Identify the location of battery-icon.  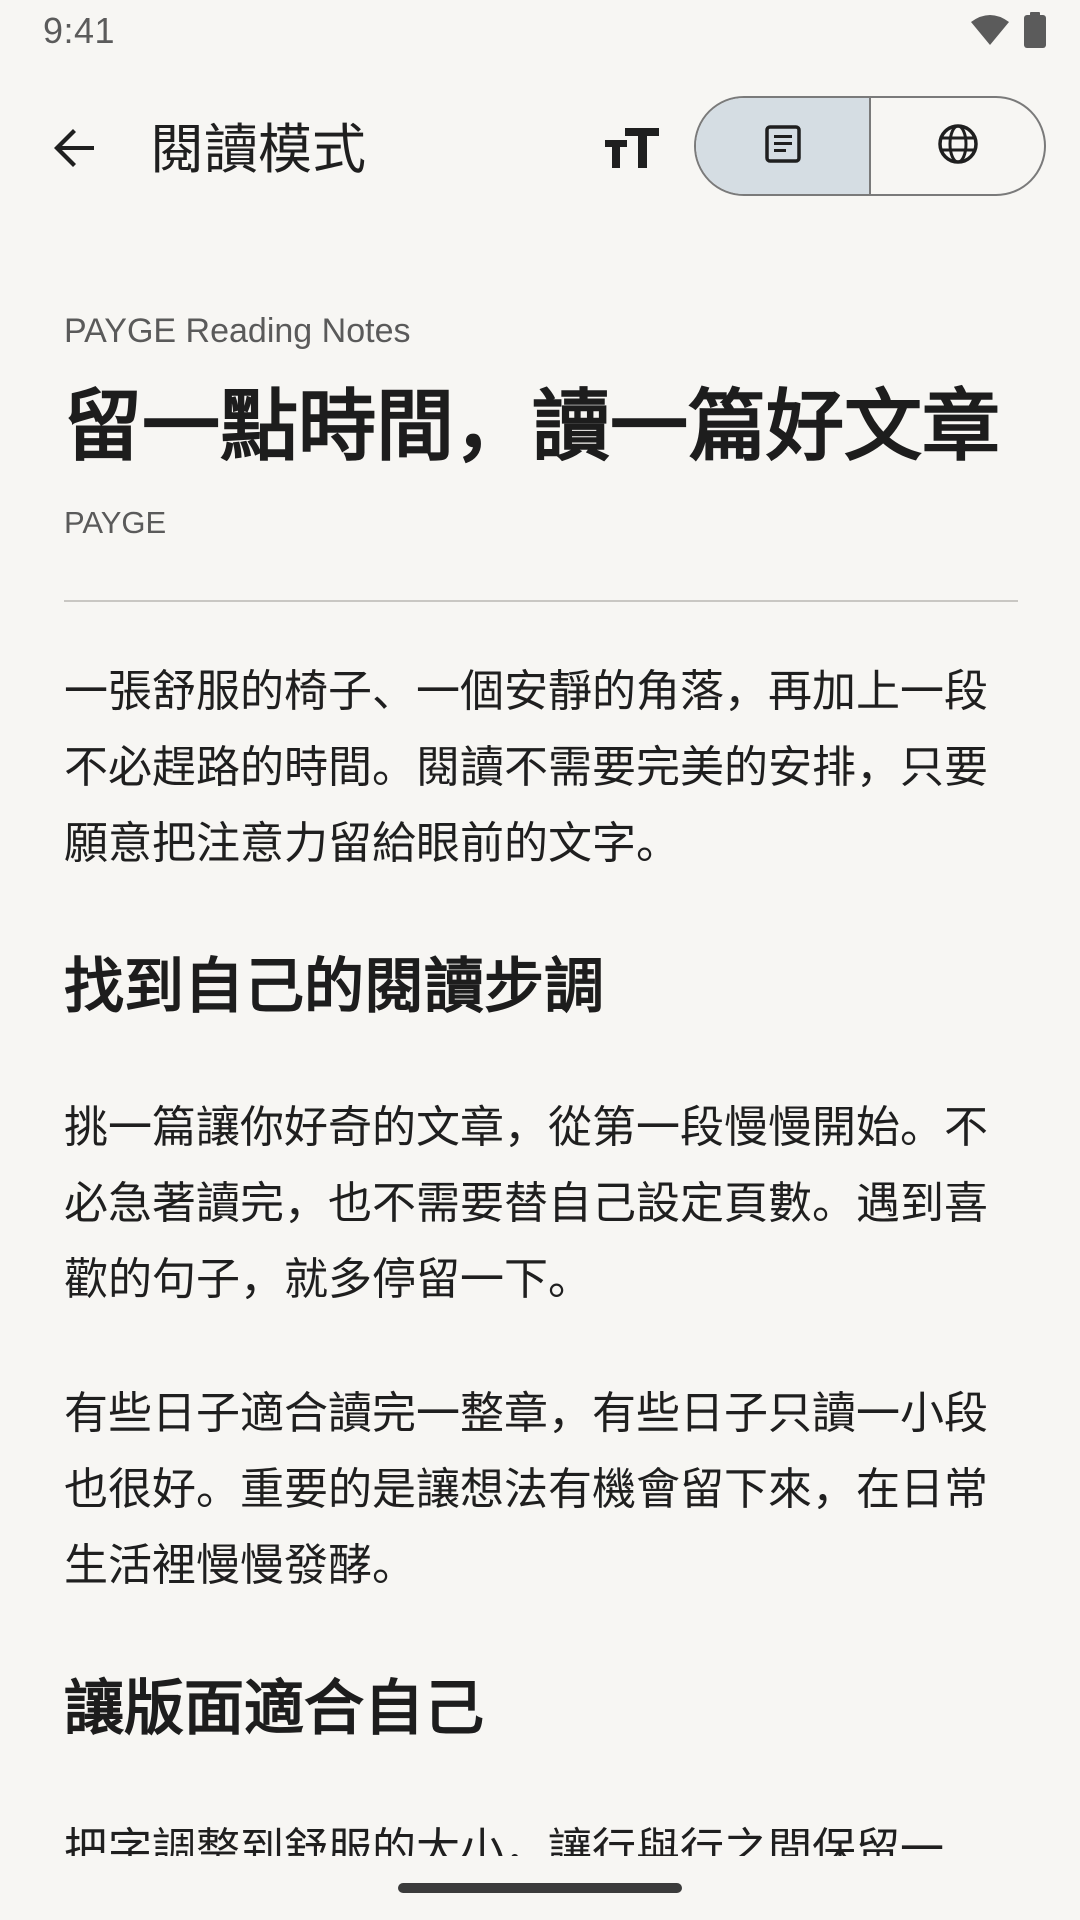
(1035, 32).